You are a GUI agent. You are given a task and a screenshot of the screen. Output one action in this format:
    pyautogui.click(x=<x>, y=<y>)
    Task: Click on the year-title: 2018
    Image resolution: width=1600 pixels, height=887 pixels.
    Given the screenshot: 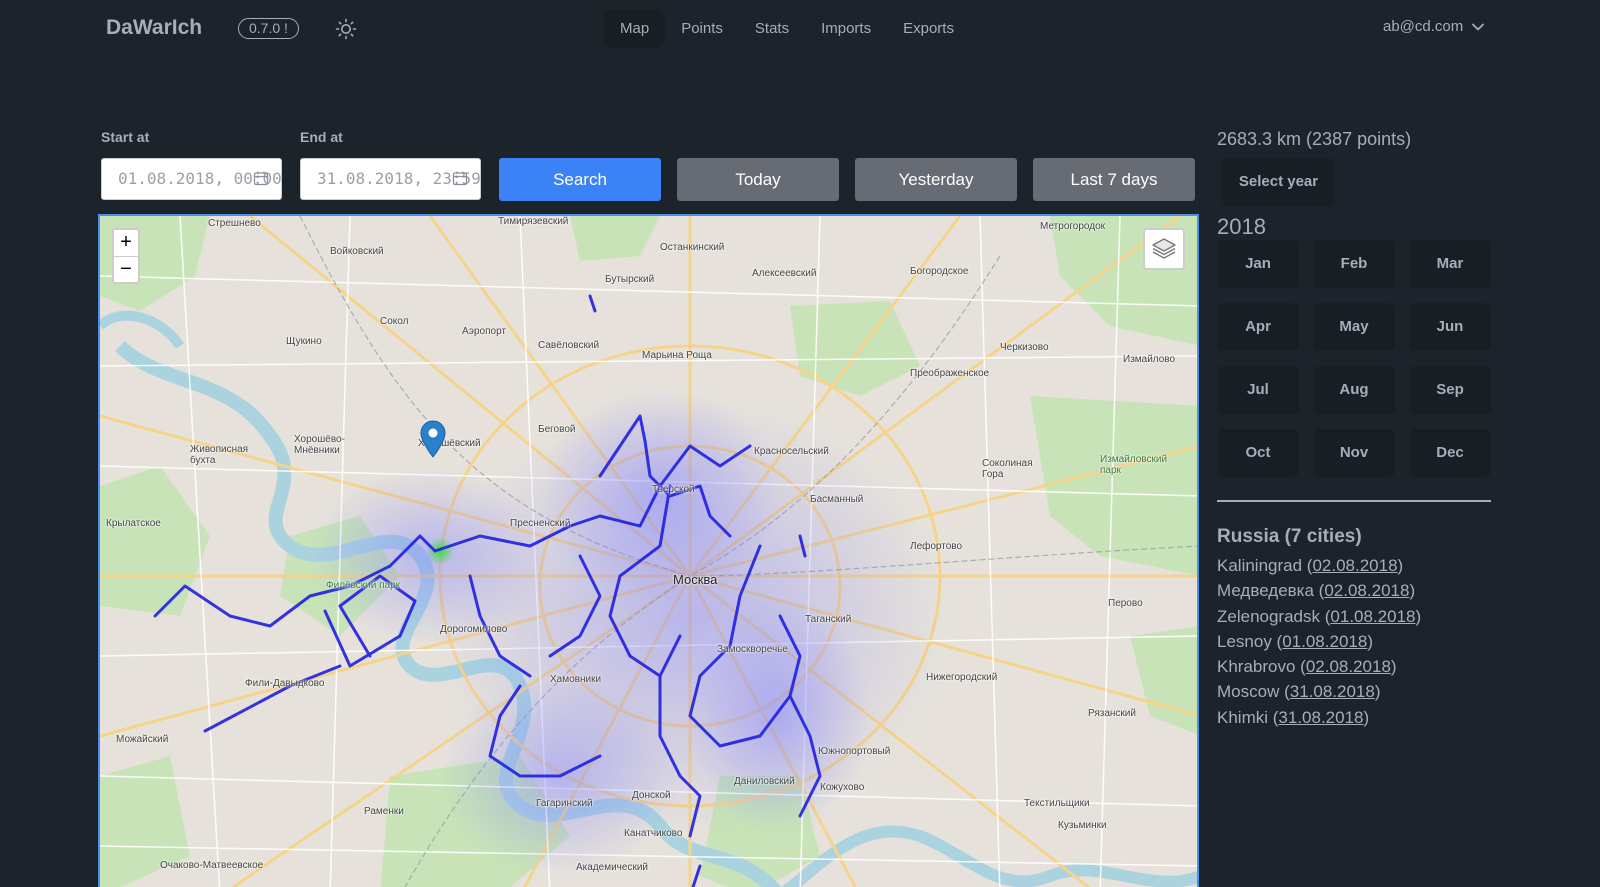 What is the action you would take?
    pyautogui.click(x=1241, y=226)
    